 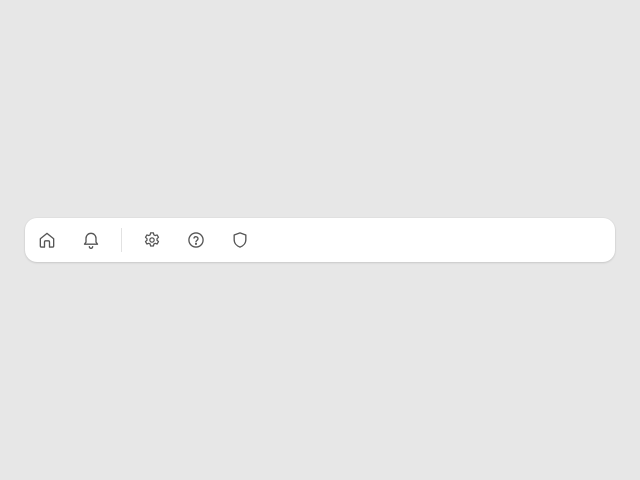 I want to click on help-circle-icon, so click(x=196, y=240).